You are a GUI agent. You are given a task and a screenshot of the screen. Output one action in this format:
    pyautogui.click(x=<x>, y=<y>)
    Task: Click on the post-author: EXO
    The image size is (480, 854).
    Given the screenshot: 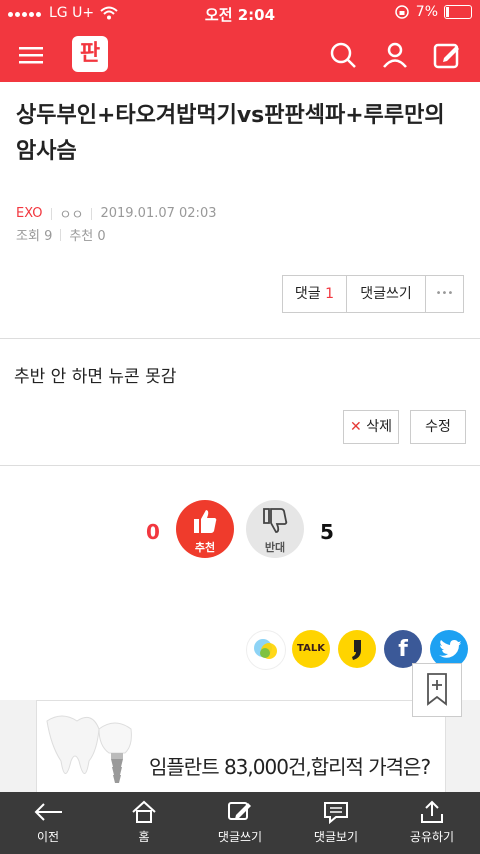 What is the action you would take?
    pyautogui.click(x=29, y=213)
    